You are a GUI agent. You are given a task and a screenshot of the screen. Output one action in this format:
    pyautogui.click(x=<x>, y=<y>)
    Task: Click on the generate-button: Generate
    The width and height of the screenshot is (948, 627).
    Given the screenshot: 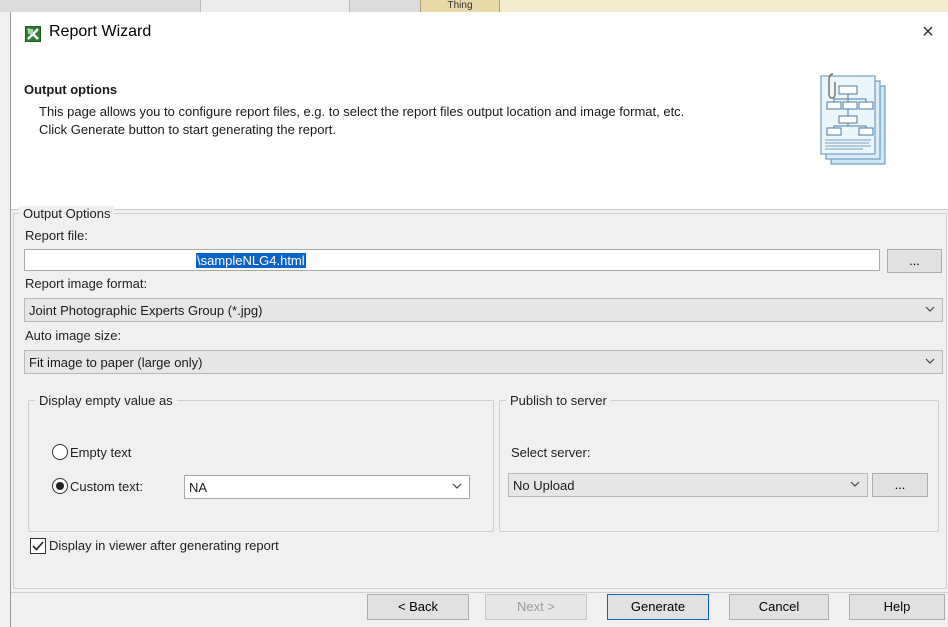 What is the action you would take?
    pyautogui.click(x=658, y=607)
    